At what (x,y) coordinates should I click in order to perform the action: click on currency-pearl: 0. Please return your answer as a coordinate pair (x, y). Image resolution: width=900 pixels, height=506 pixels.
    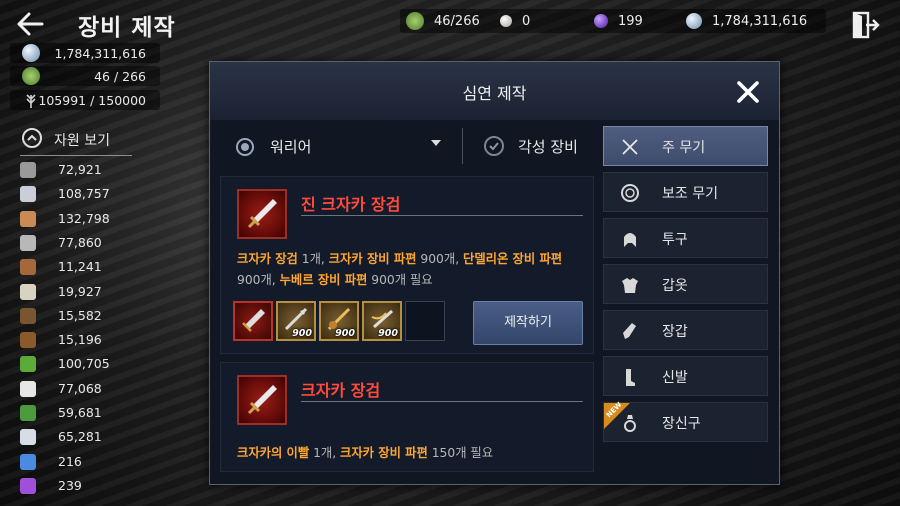
    Looking at the image, I should click on (515, 21).